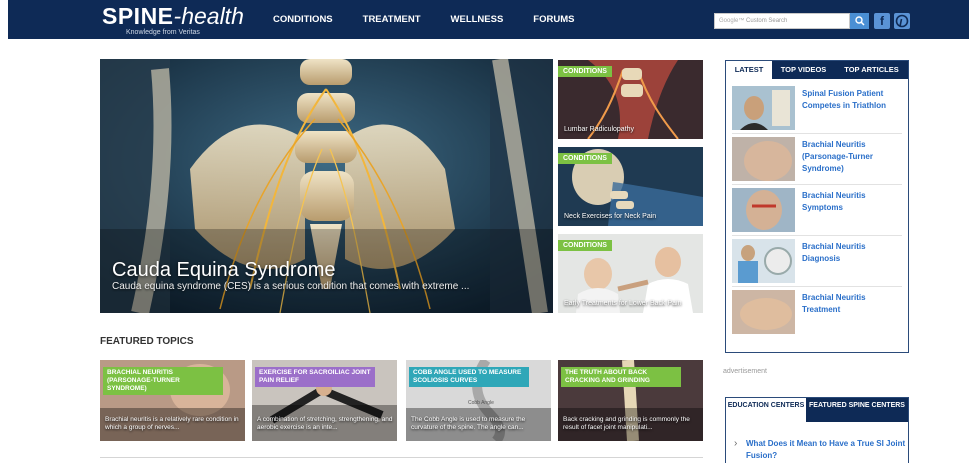 The width and height of the screenshot is (969, 463). What do you see at coordinates (392, 19) in the screenshot?
I see `nav-treatment: TREATMENT` at bounding box center [392, 19].